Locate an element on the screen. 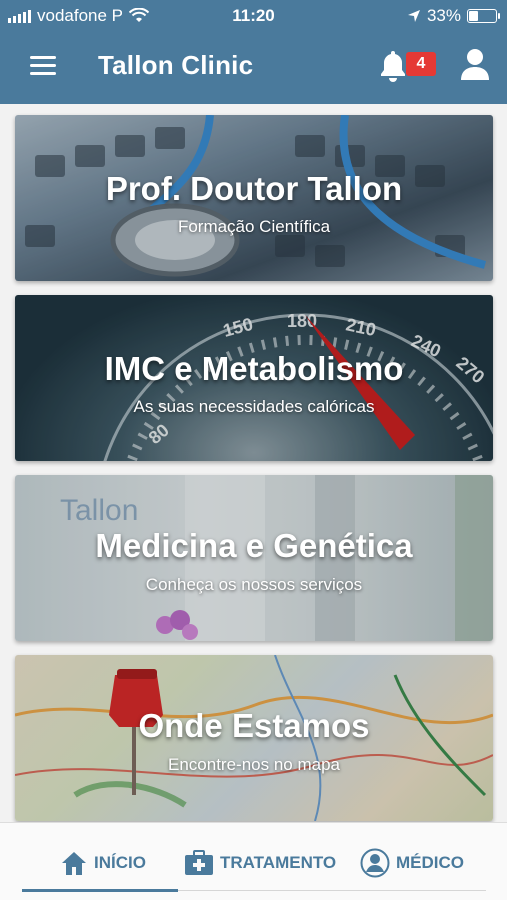 The width and height of the screenshot is (507, 900). battery-icon is located at coordinates (483, 16).